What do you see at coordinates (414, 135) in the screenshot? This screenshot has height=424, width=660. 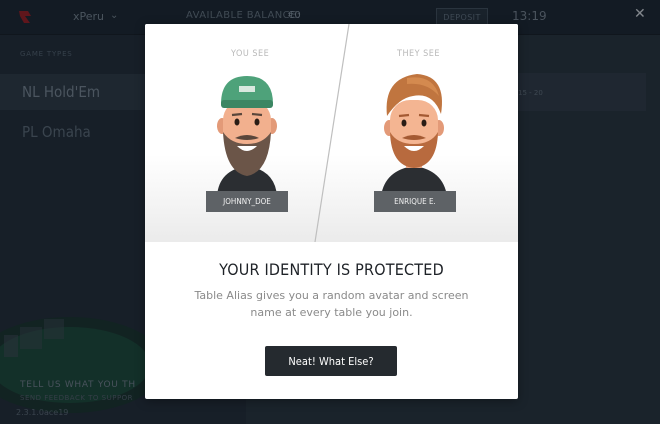 I see `avatar-enrique-icon` at bounding box center [414, 135].